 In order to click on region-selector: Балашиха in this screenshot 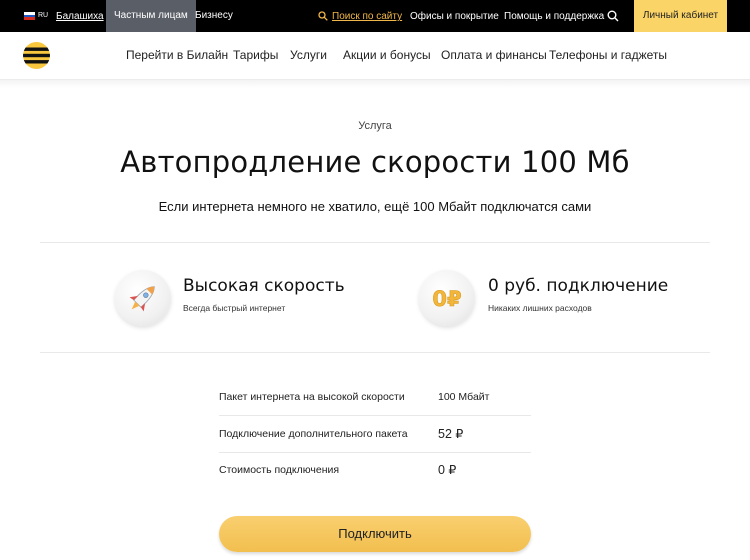, I will do `click(80, 16)`.